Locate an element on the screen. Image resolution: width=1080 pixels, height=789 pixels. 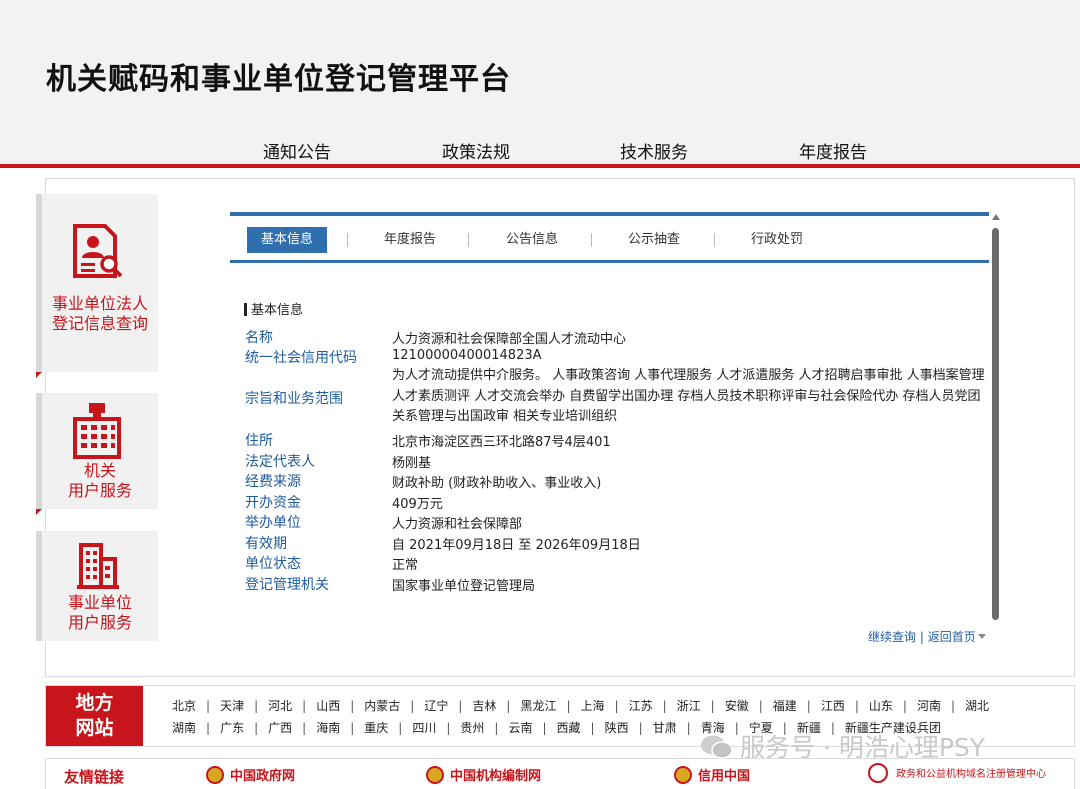
field-label-credit-code: 统一社会信用代码 is located at coordinates (301, 358).